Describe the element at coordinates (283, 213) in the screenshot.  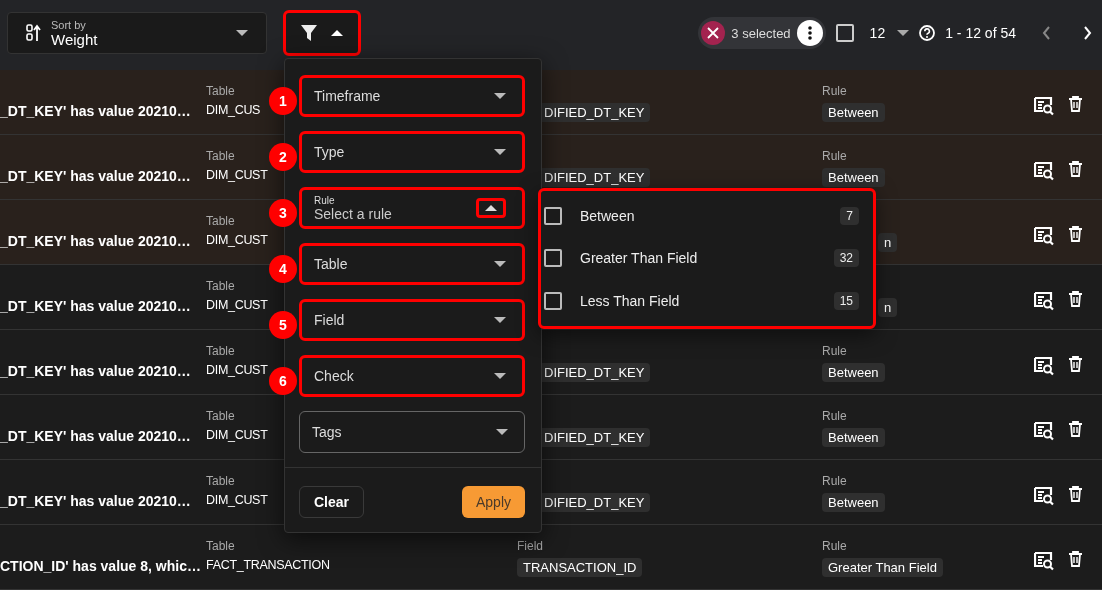
I see `step-number-badge: 3` at that location.